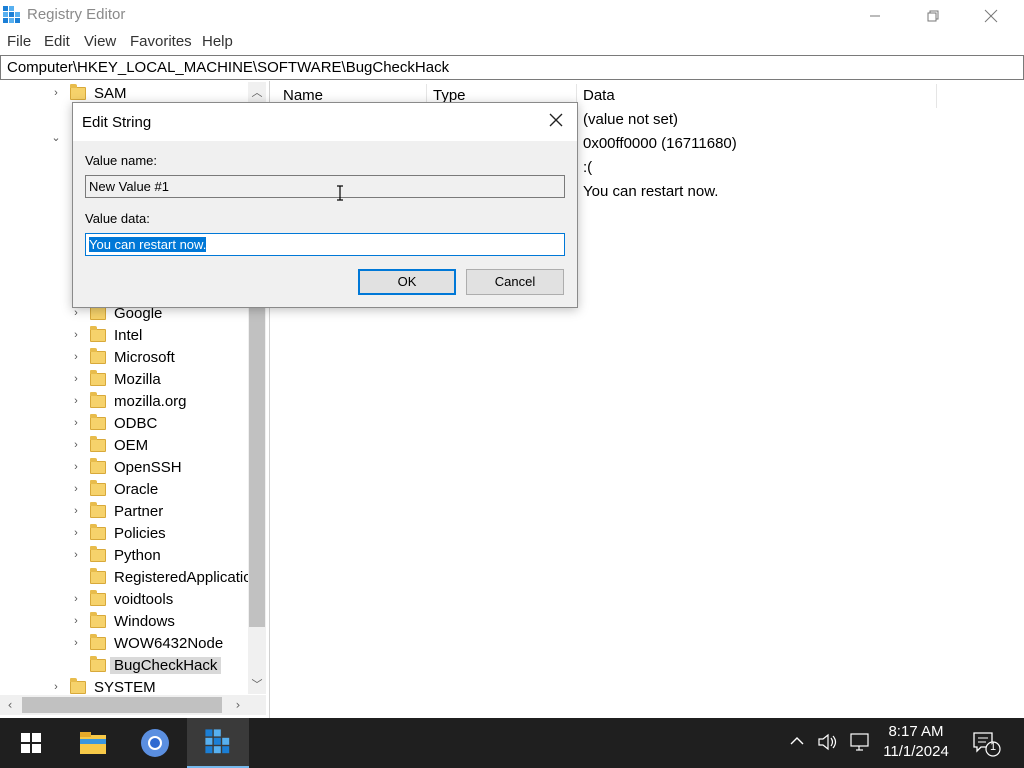 This screenshot has width=1024, height=768. Describe the element at coordinates (991, 15) in the screenshot. I see `close-button` at that location.